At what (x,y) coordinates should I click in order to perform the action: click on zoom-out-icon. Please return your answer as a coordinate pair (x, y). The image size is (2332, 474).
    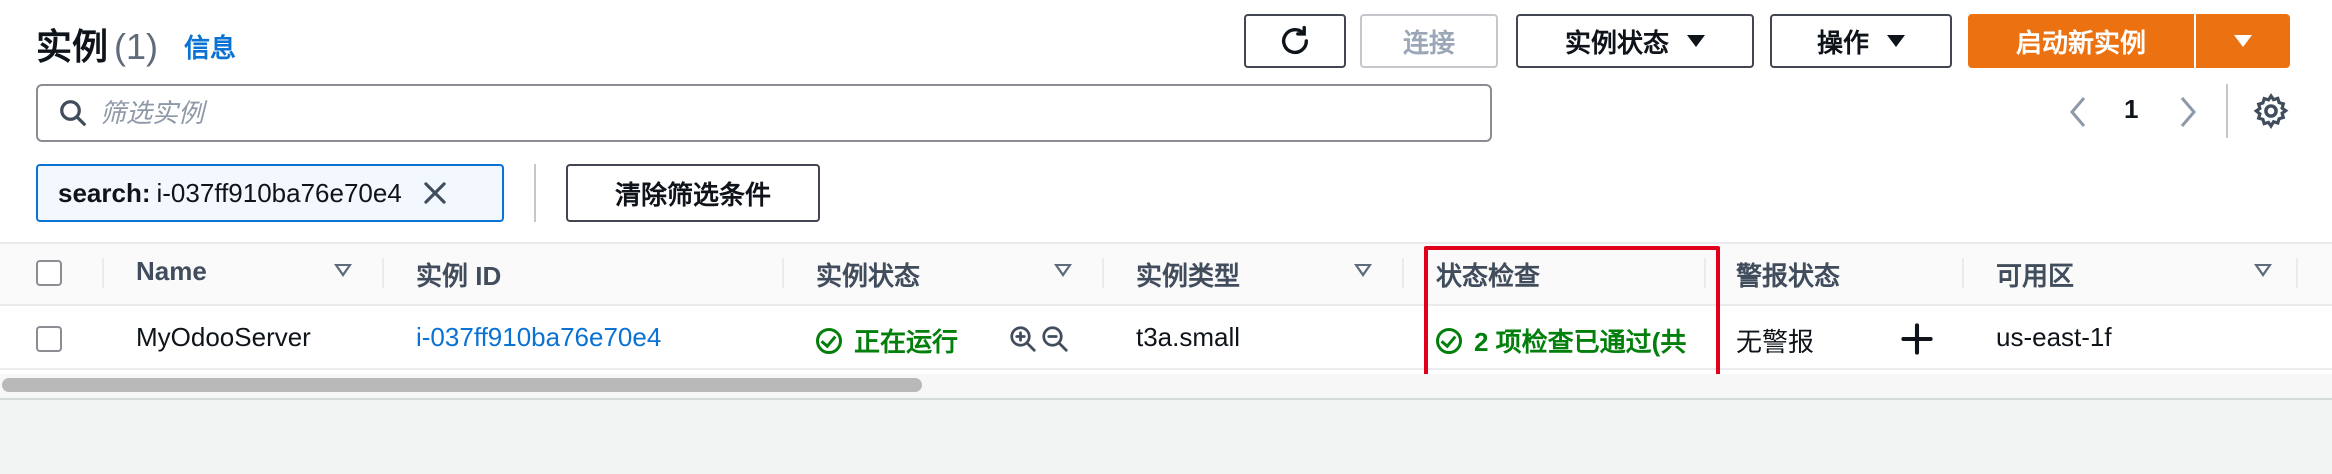
    Looking at the image, I should click on (1055, 339).